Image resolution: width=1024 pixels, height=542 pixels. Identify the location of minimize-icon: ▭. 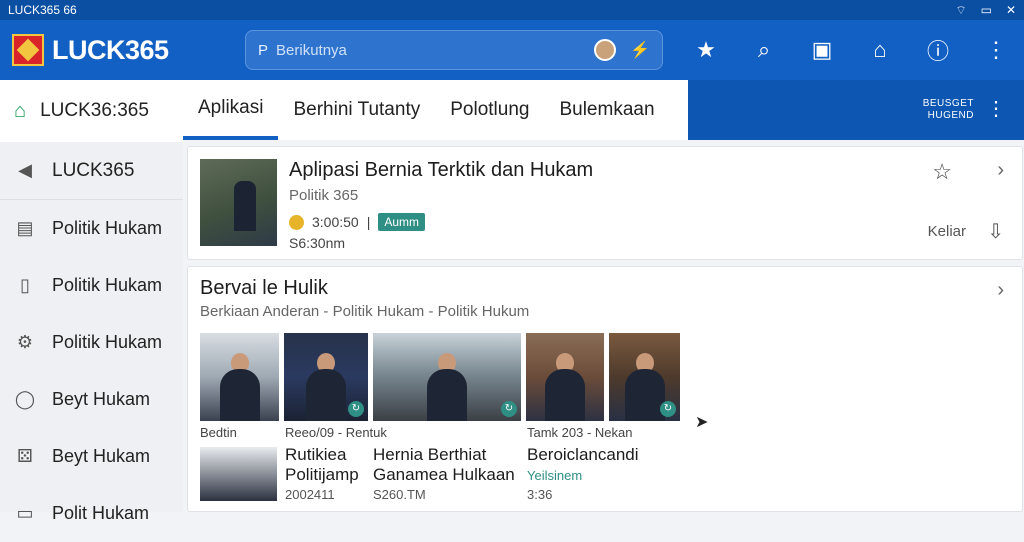
(986, 10).